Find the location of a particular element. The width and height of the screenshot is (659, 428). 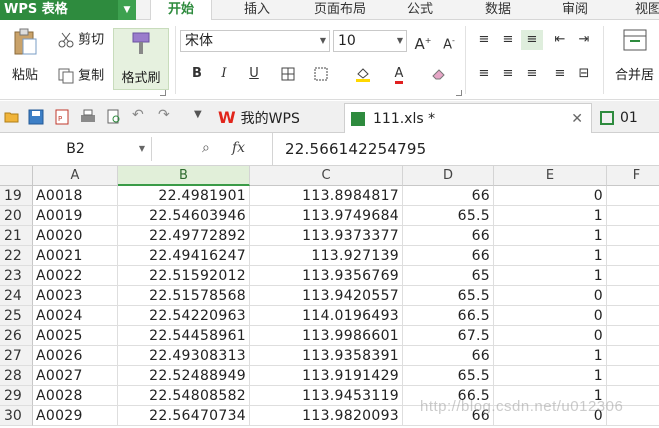

column-header-f: F is located at coordinates (633, 176).